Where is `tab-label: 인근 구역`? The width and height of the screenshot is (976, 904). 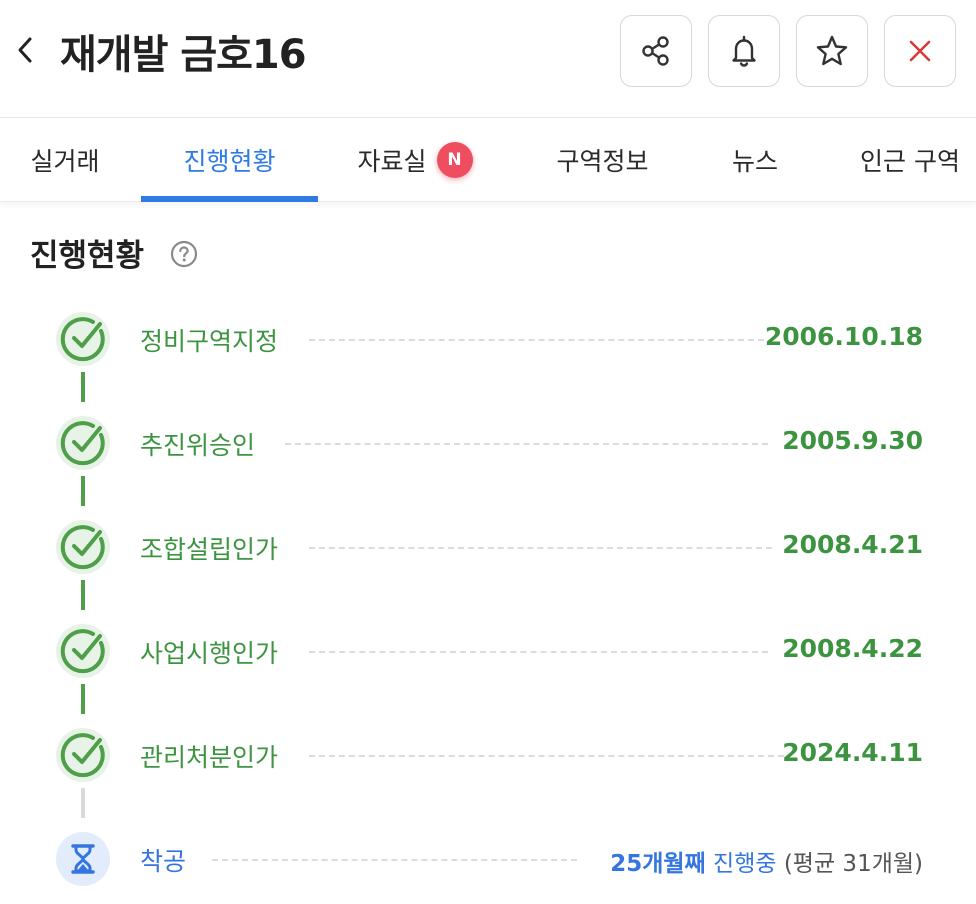 tab-label: 인근 구역 is located at coordinates (910, 161).